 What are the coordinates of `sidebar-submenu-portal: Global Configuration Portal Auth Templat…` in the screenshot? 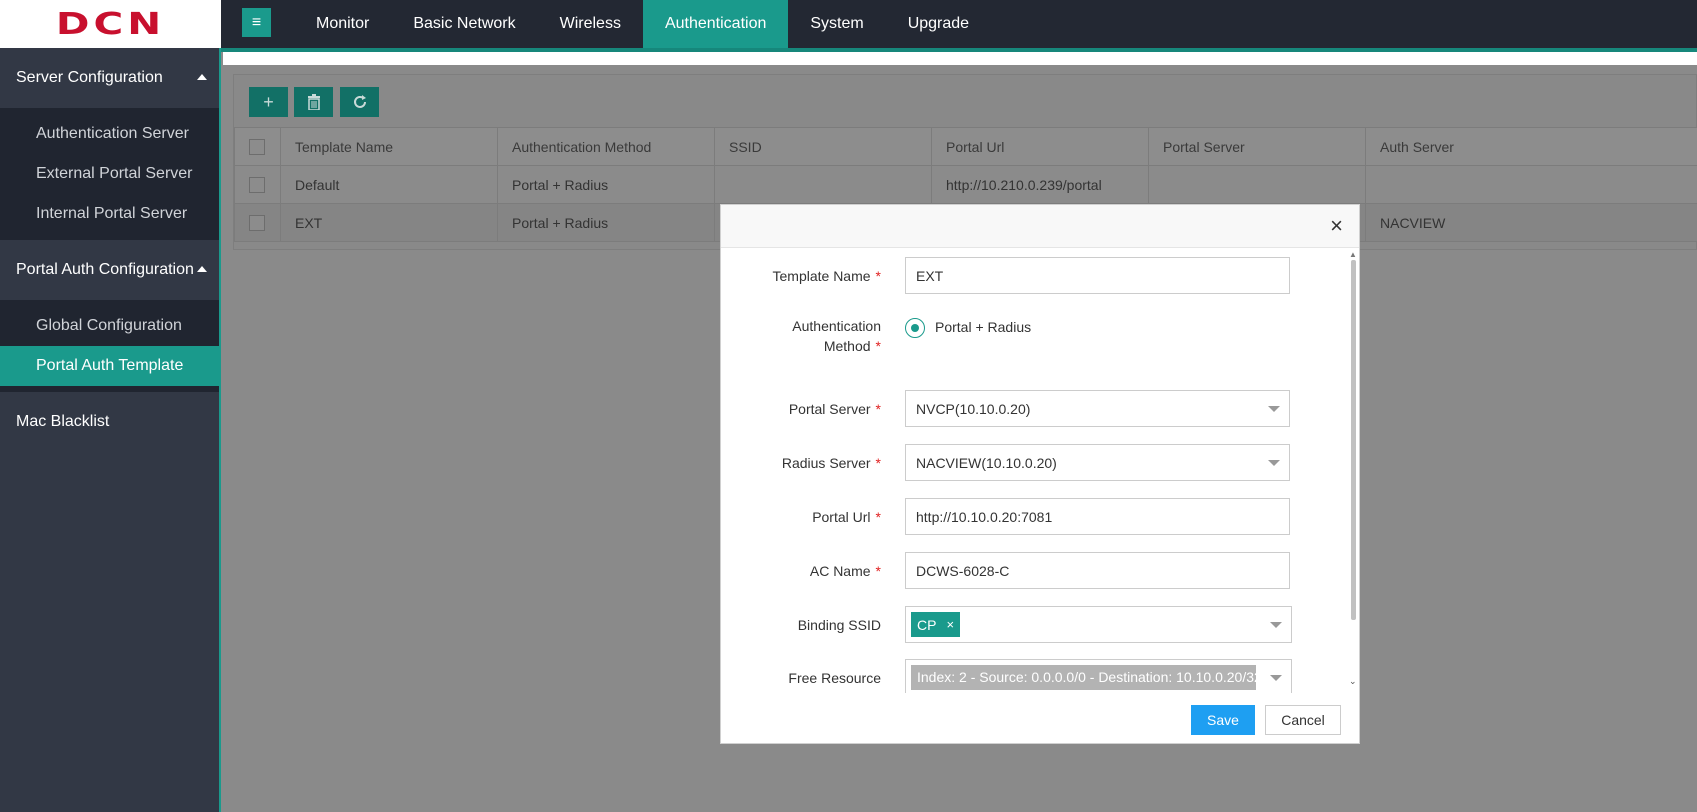 It's located at (109, 346).